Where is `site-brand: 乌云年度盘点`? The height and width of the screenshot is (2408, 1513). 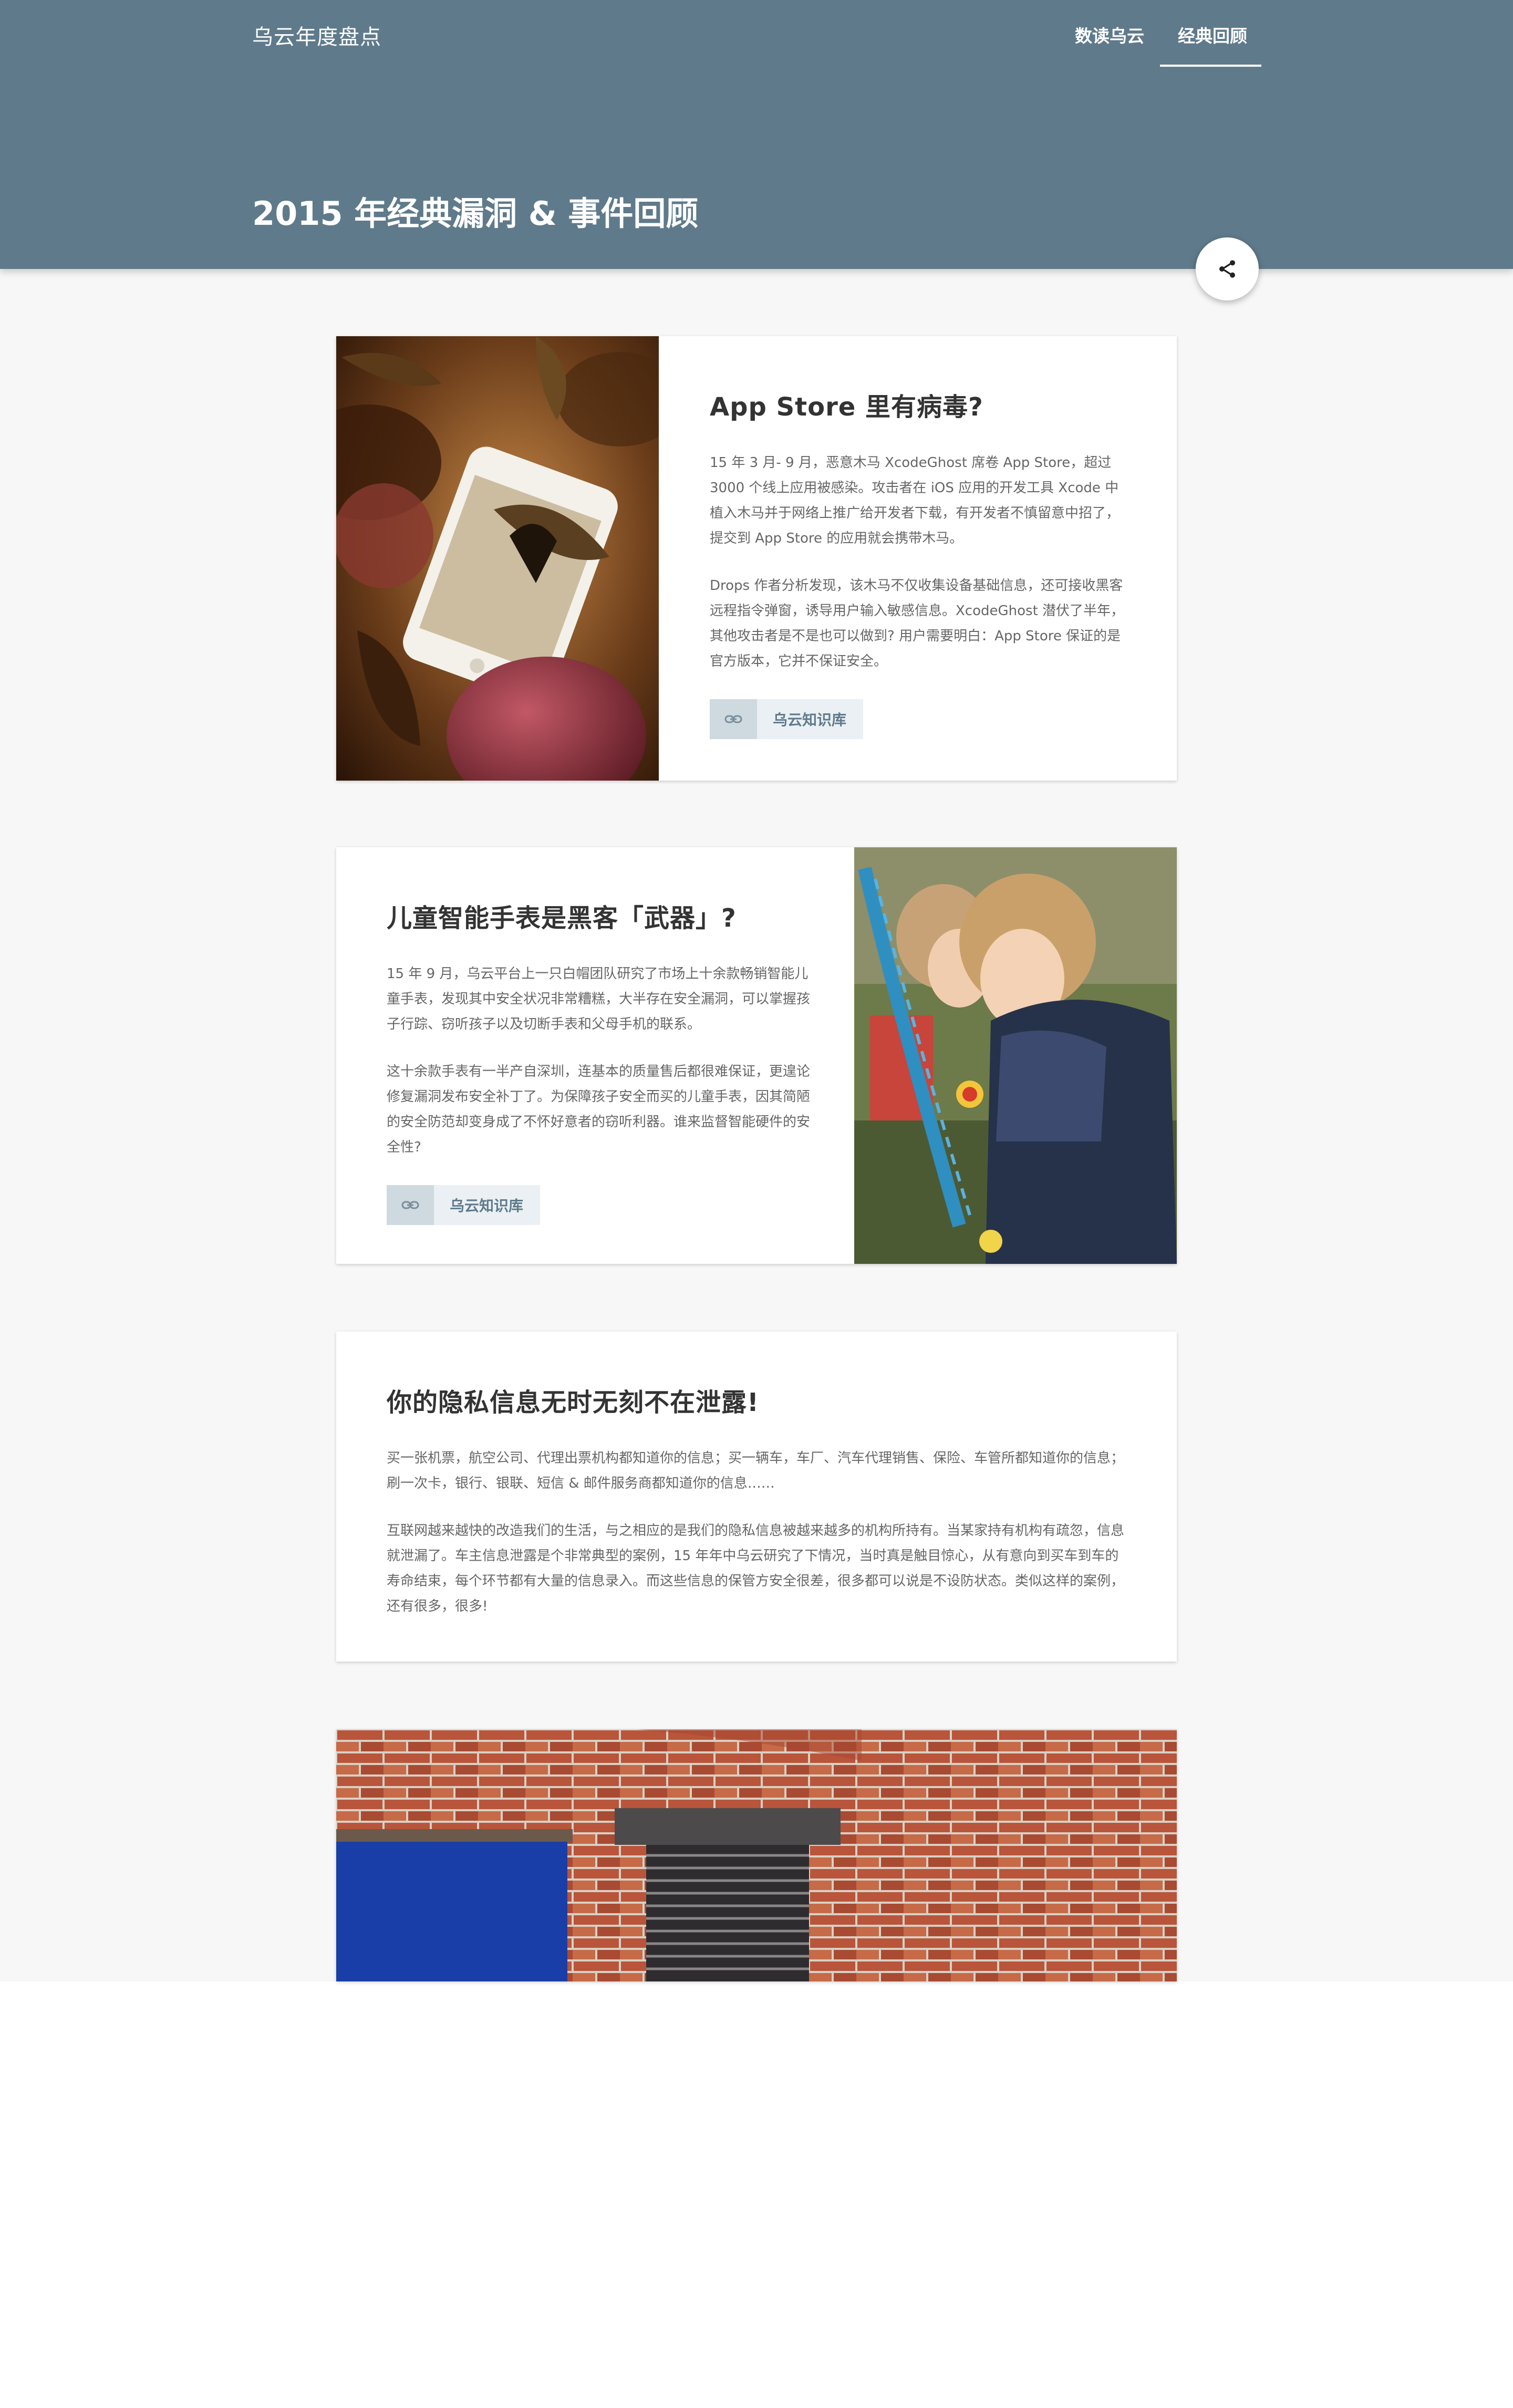
site-brand: 乌云年度盘点 is located at coordinates (316, 35).